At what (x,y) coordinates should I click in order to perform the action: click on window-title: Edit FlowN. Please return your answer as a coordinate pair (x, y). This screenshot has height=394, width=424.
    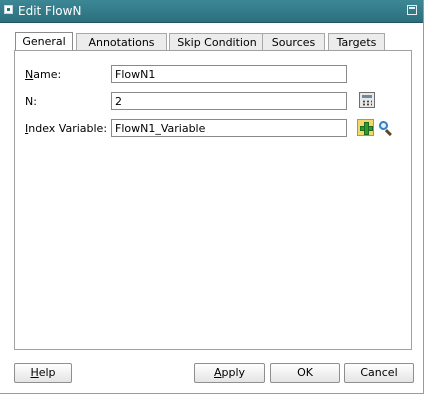
    Looking at the image, I should click on (50, 11).